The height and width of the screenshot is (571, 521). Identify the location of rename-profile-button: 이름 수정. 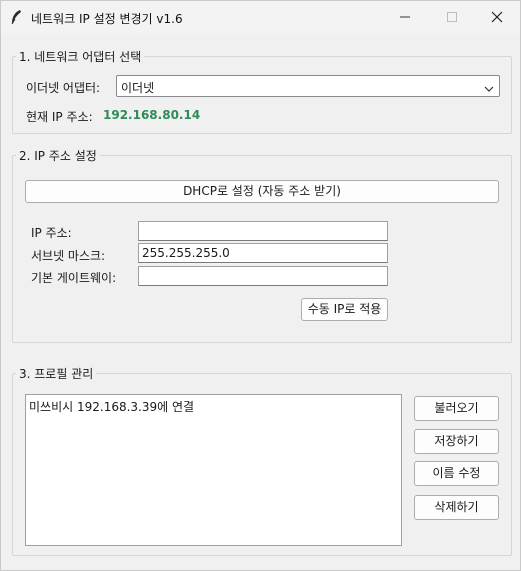
(456, 473).